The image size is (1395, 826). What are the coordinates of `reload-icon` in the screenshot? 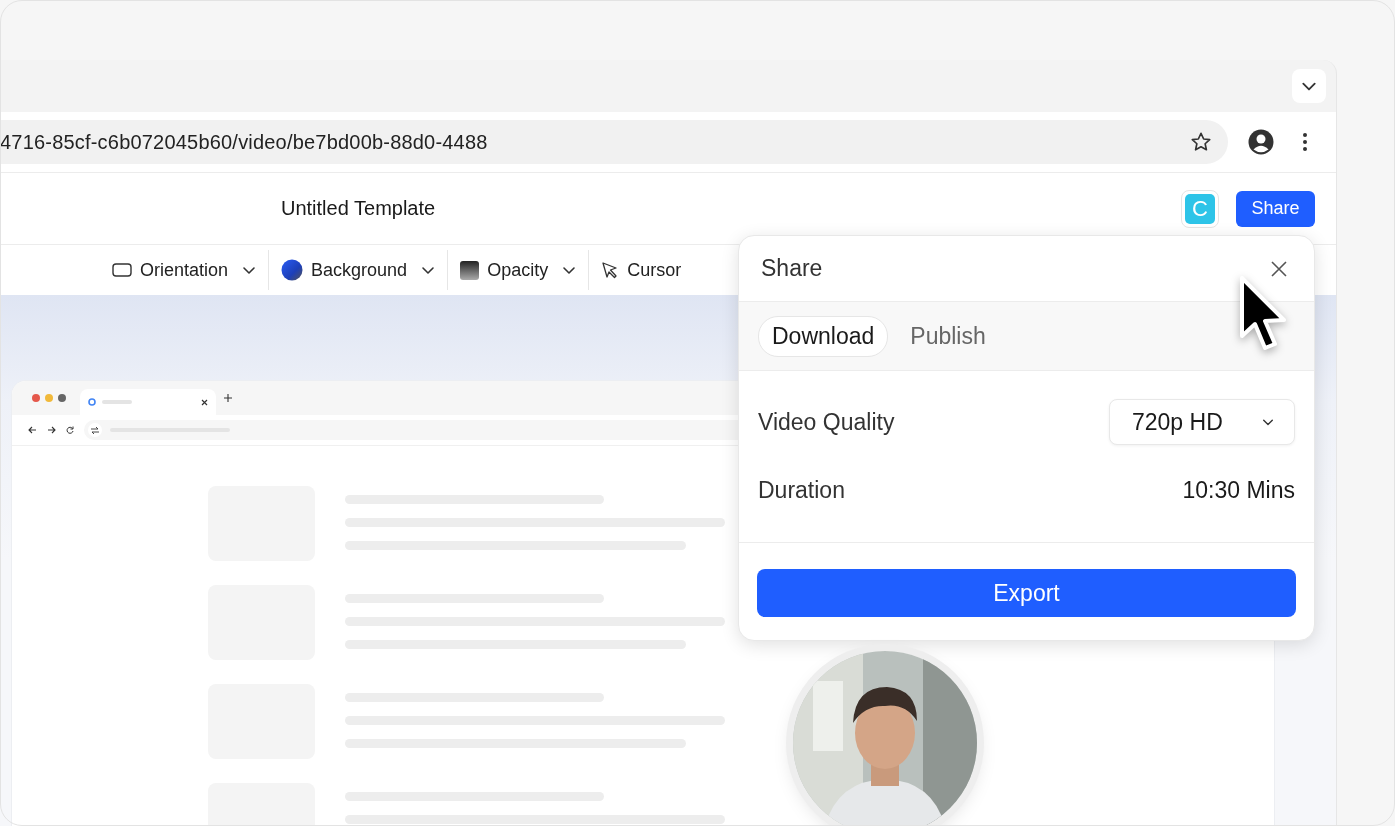 It's located at (70, 430).